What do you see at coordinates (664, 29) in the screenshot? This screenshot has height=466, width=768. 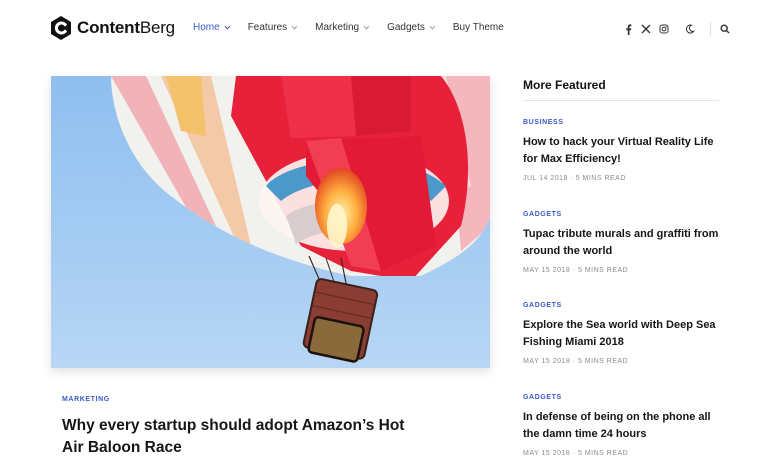 I see `instagram-icon` at bounding box center [664, 29].